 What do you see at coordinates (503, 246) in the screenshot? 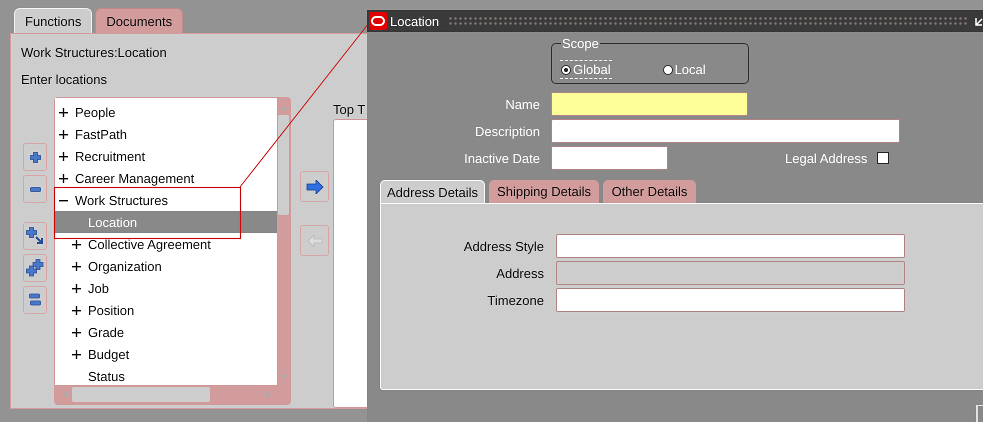
I see `field-label: Address Style` at bounding box center [503, 246].